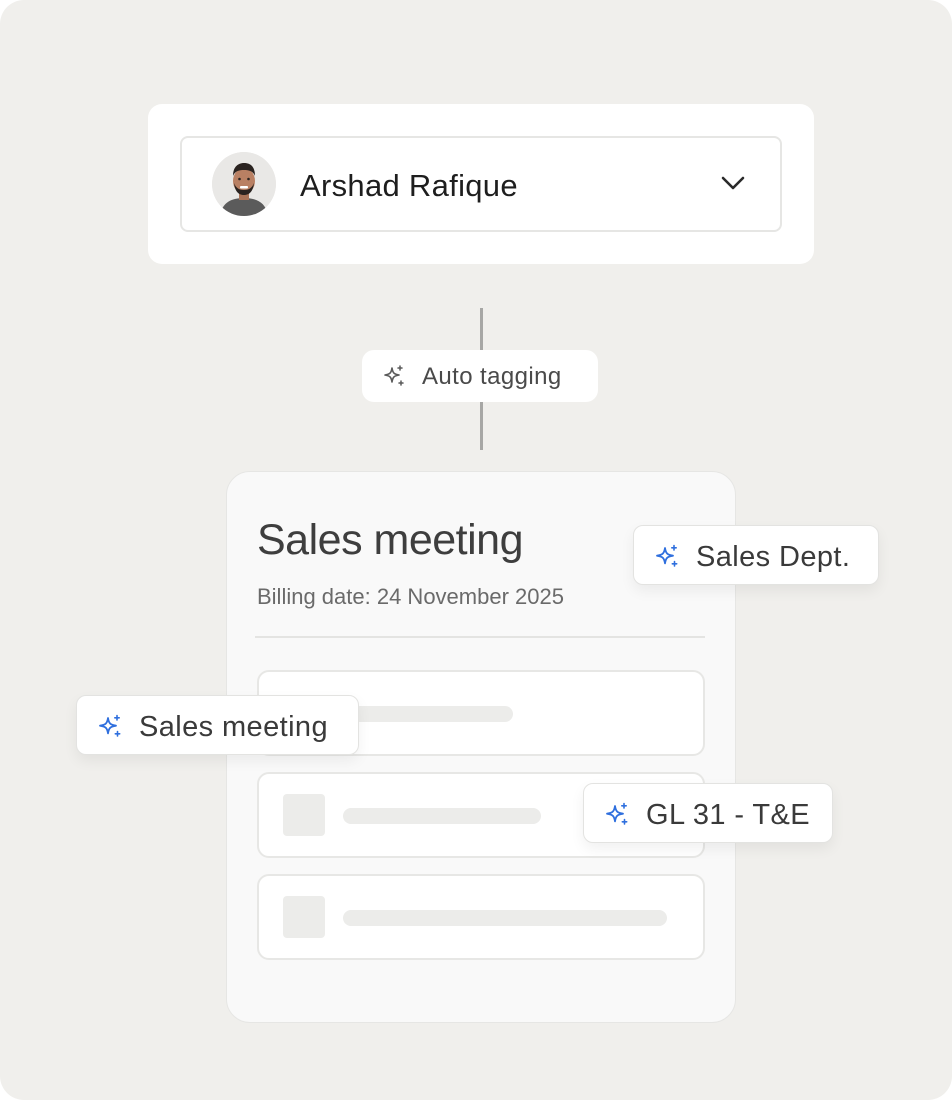 This screenshot has height=1100, width=952. Describe the element at coordinates (390, 540) in the screenshot. I see `document-title: Sales meeting` at that location.